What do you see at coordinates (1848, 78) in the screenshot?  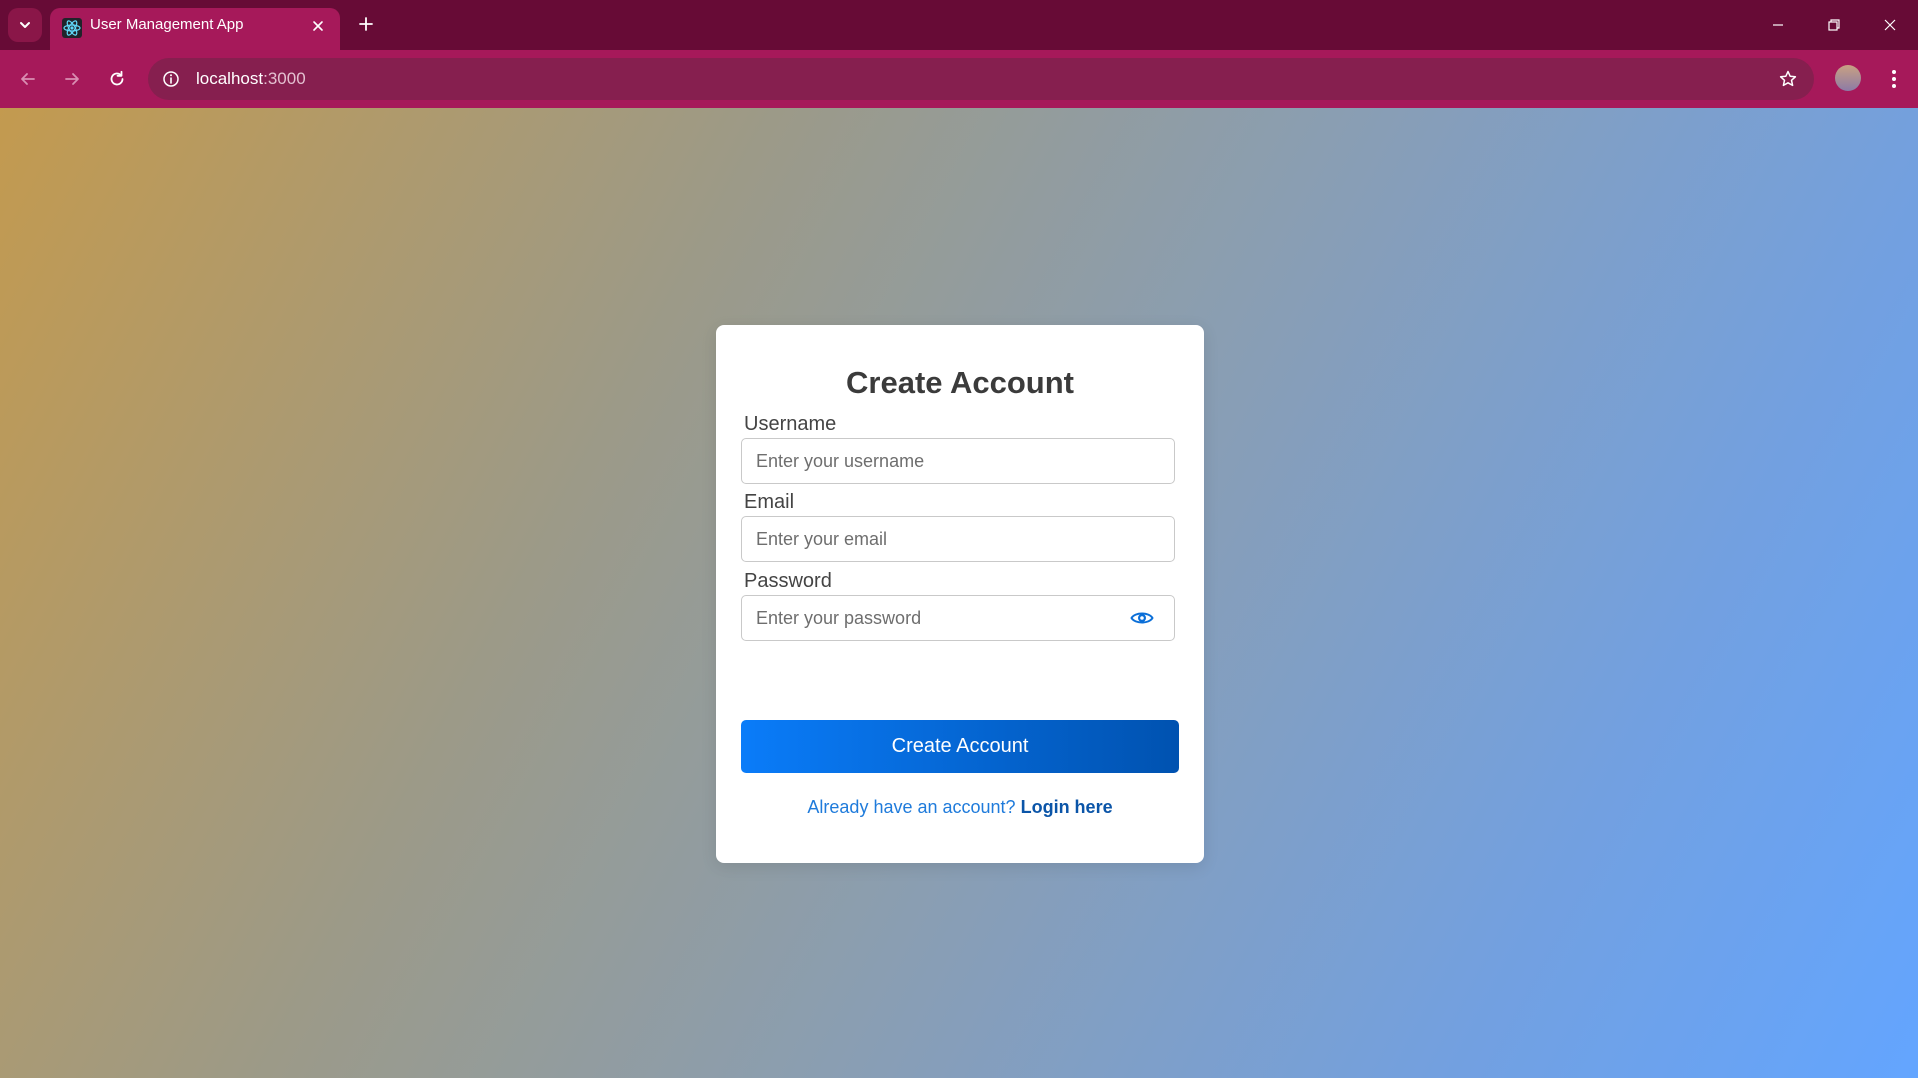 I see `profile-avatar` at bounding box center [1848, 78].